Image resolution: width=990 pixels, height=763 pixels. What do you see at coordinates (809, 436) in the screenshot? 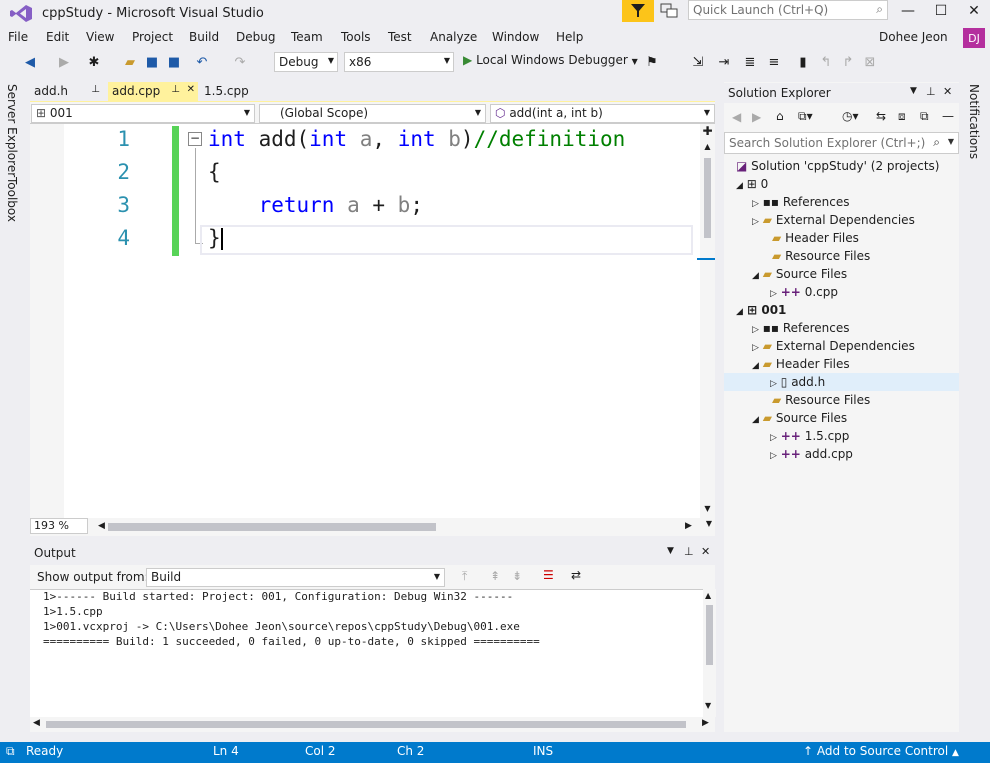
I see `tree-file-1-5-cpp: ▷ ++ 1.5.cpp` at bounding box center [809, 436].